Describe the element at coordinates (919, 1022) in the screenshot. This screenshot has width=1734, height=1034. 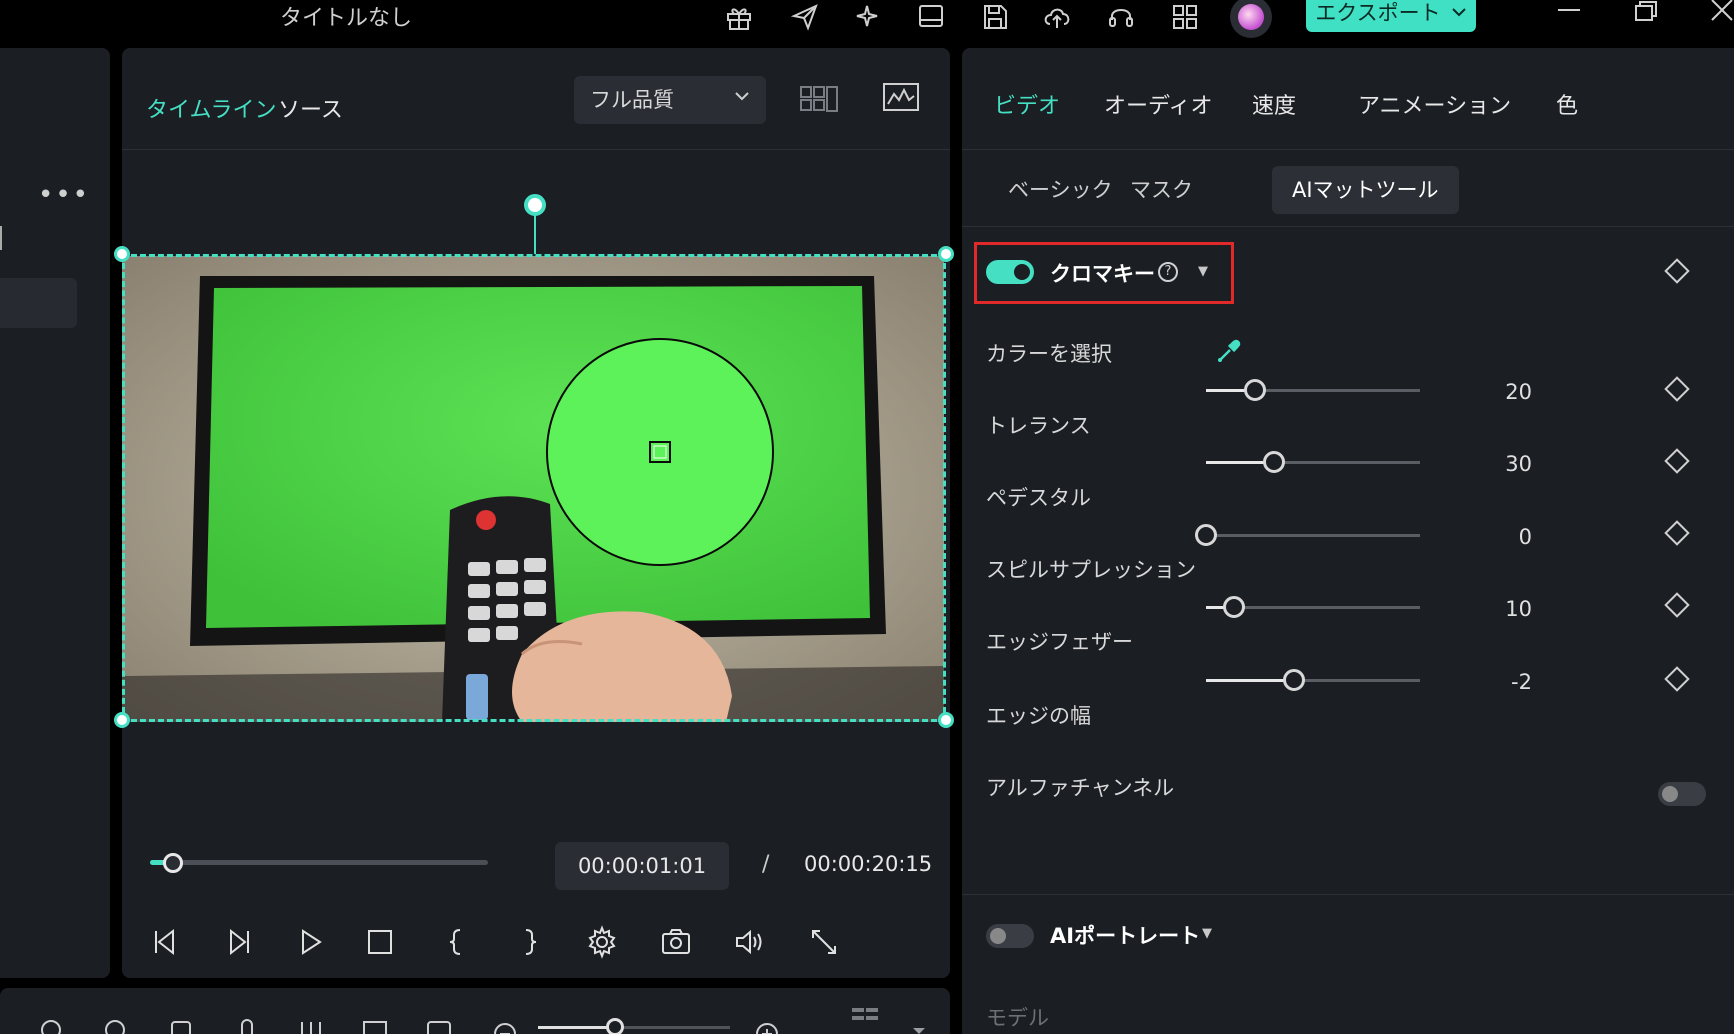
I see `chevron-down-icon` at that location.